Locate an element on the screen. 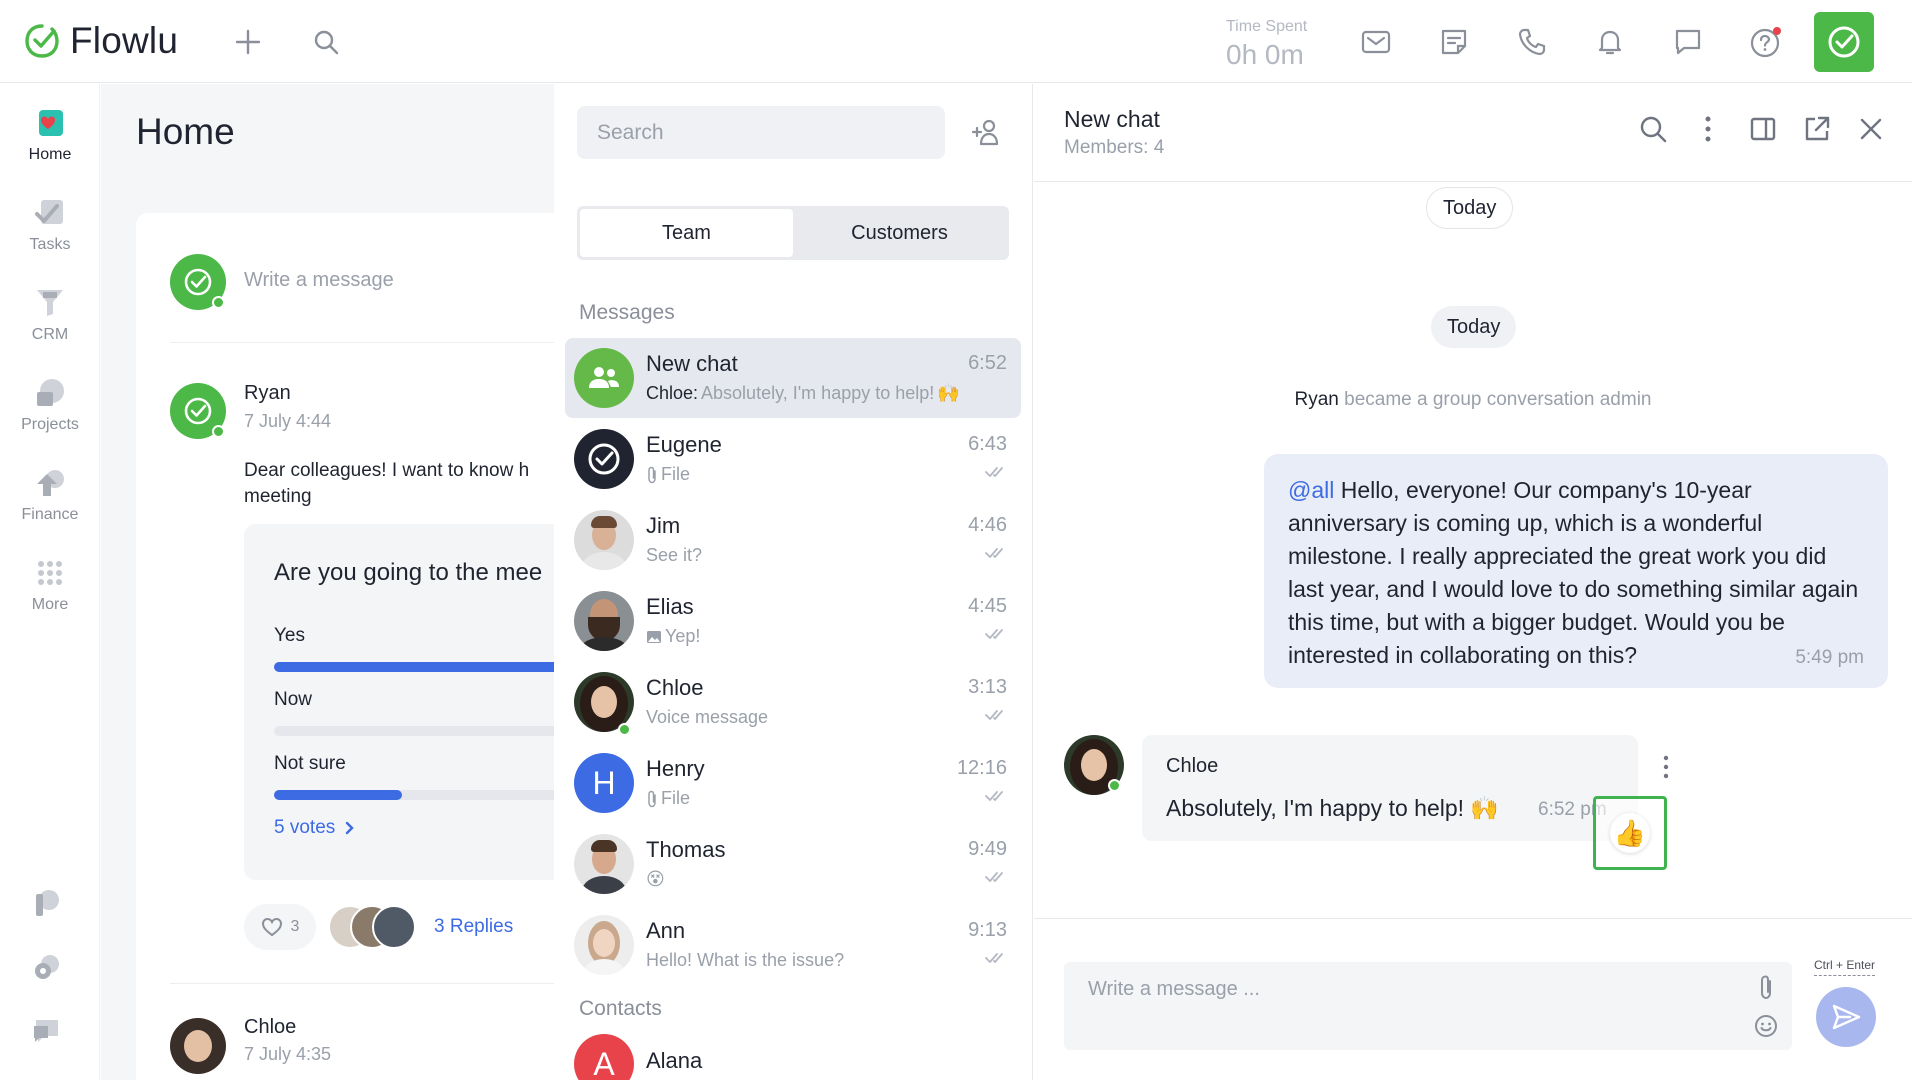 This screenshot has height=1080, width=1912. reaction-button: 👍 is located at coordinates (1630, 833).